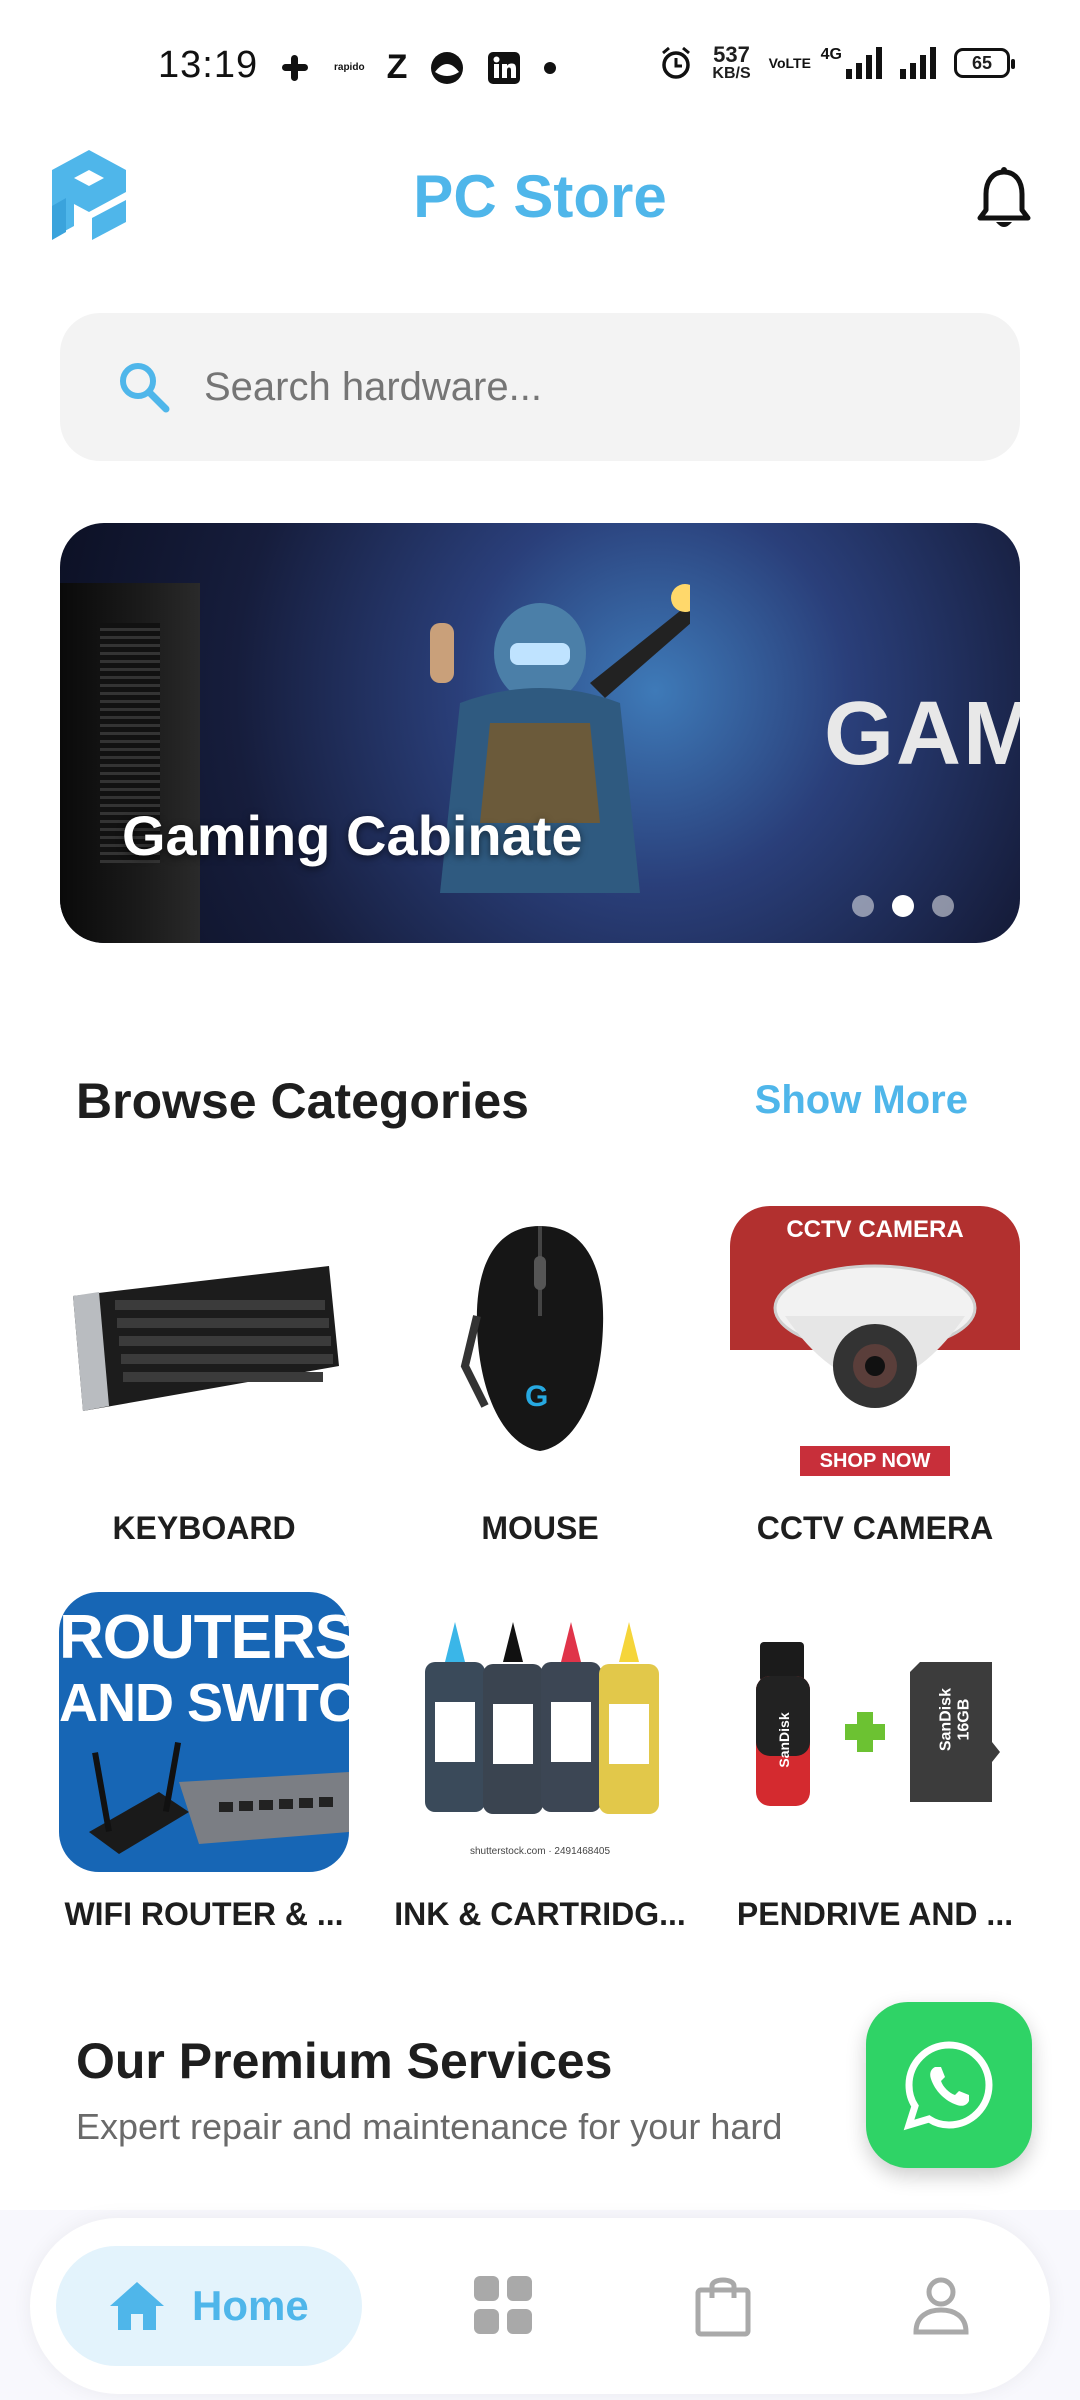  What do you see at coordinates (540, 1851) in the screenshot?
I see `ink-image-caption: shutterstock.com · 2491468405` at bounding box center [540, 1851].